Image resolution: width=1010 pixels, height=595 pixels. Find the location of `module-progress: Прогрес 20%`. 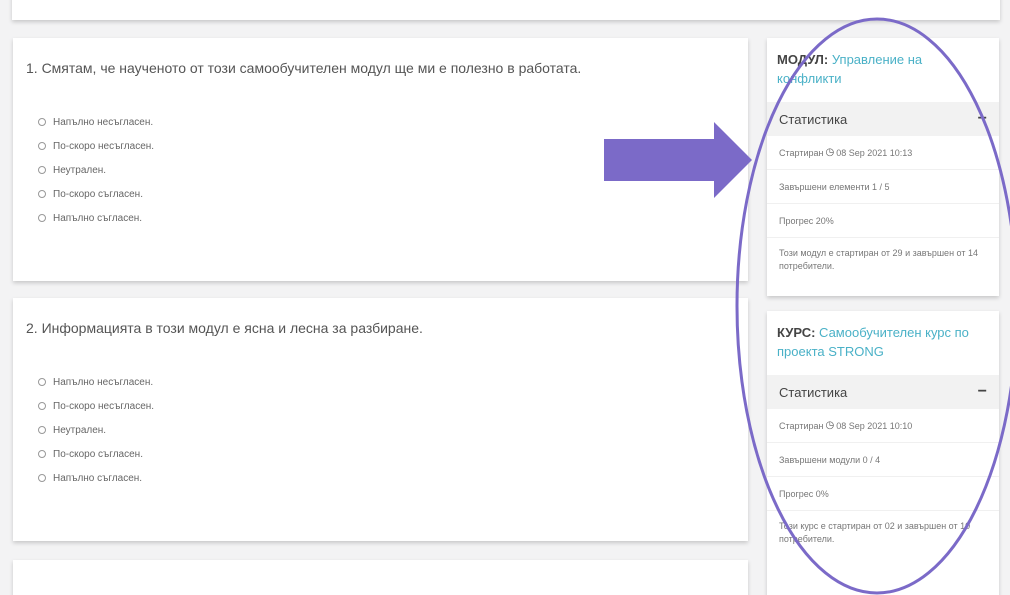

module-progress: Прогрес 20% is located at coordinates (883, 221).